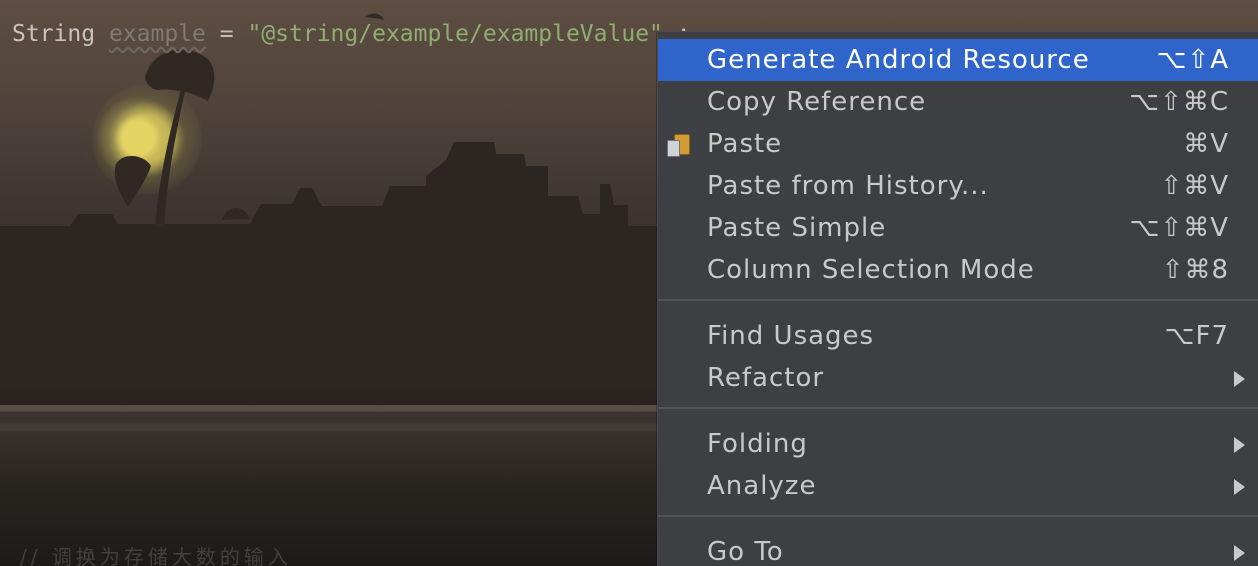  I want to click on string-literal-token: "@string/example/exampleValue", so click(455, 34).